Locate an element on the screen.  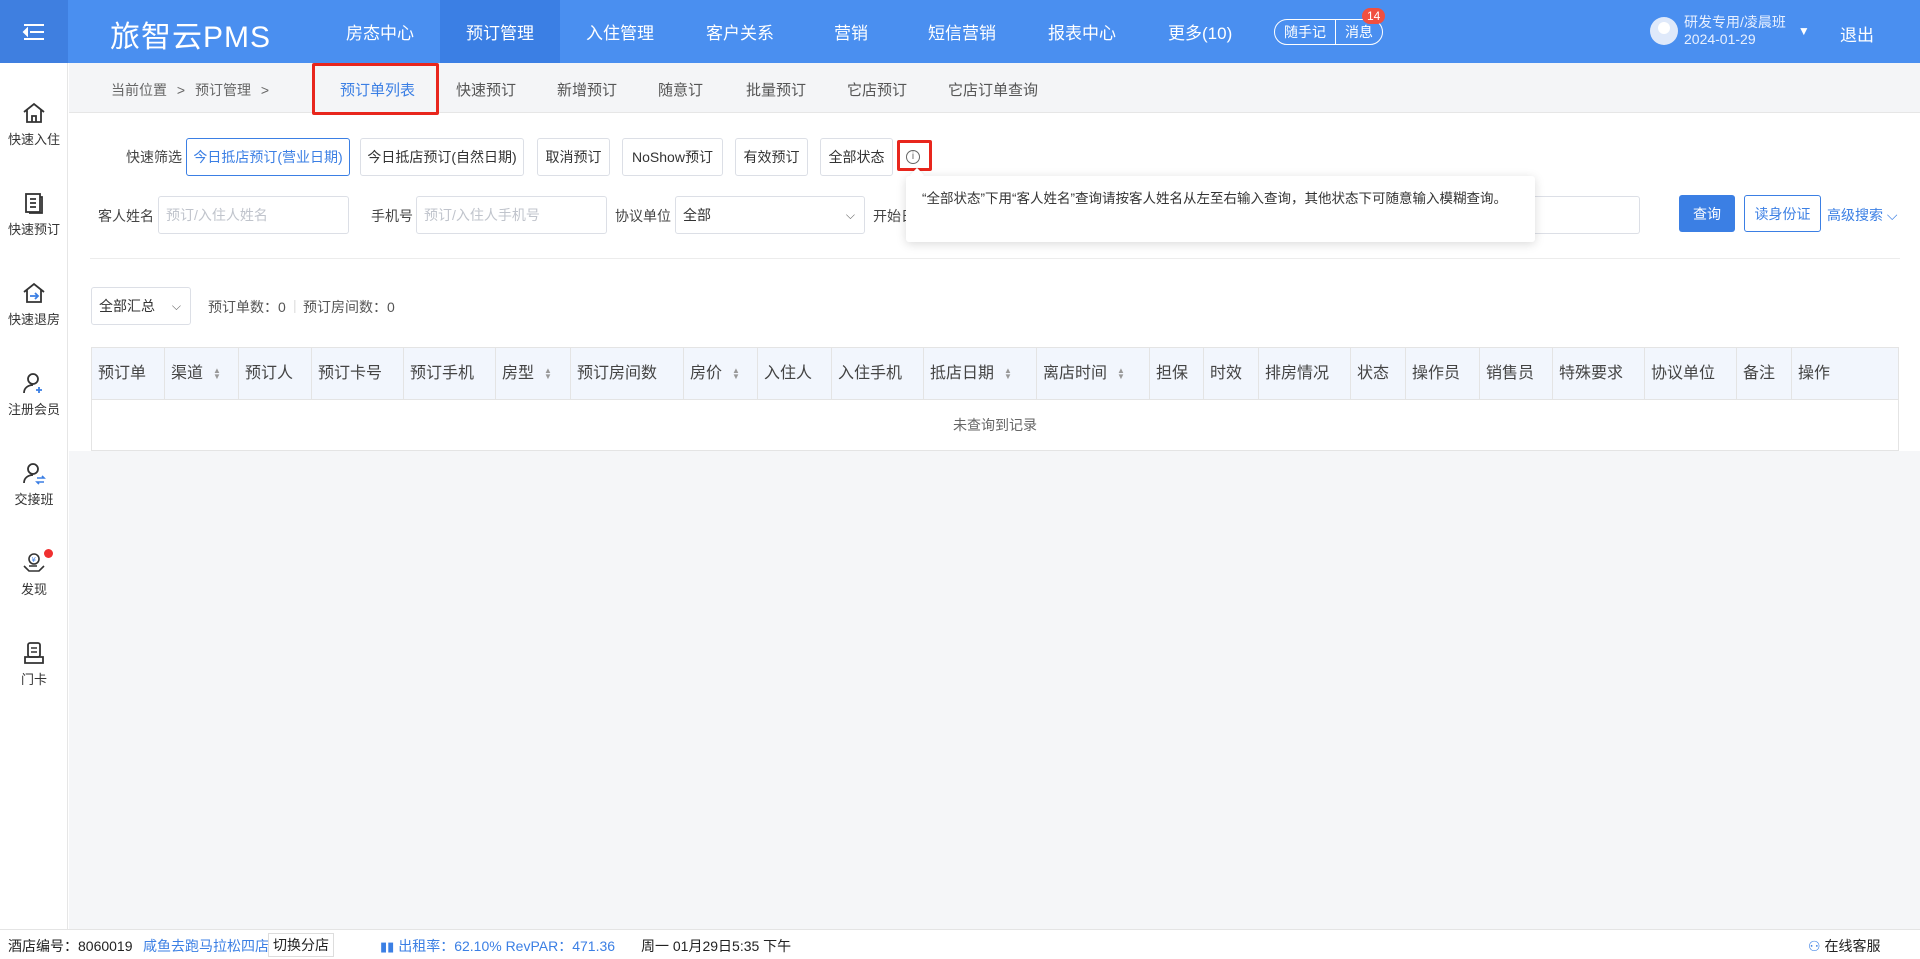
company-select-value: 全部 is located at coordinates (697, 215).